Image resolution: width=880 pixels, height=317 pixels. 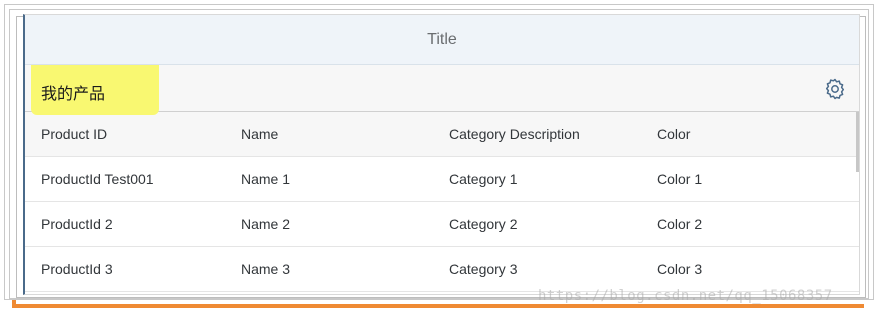 What do you see at coordinates (757, 134) in the screenshot?
I see `column-header-color: Color` at bounding box center [757, 134].